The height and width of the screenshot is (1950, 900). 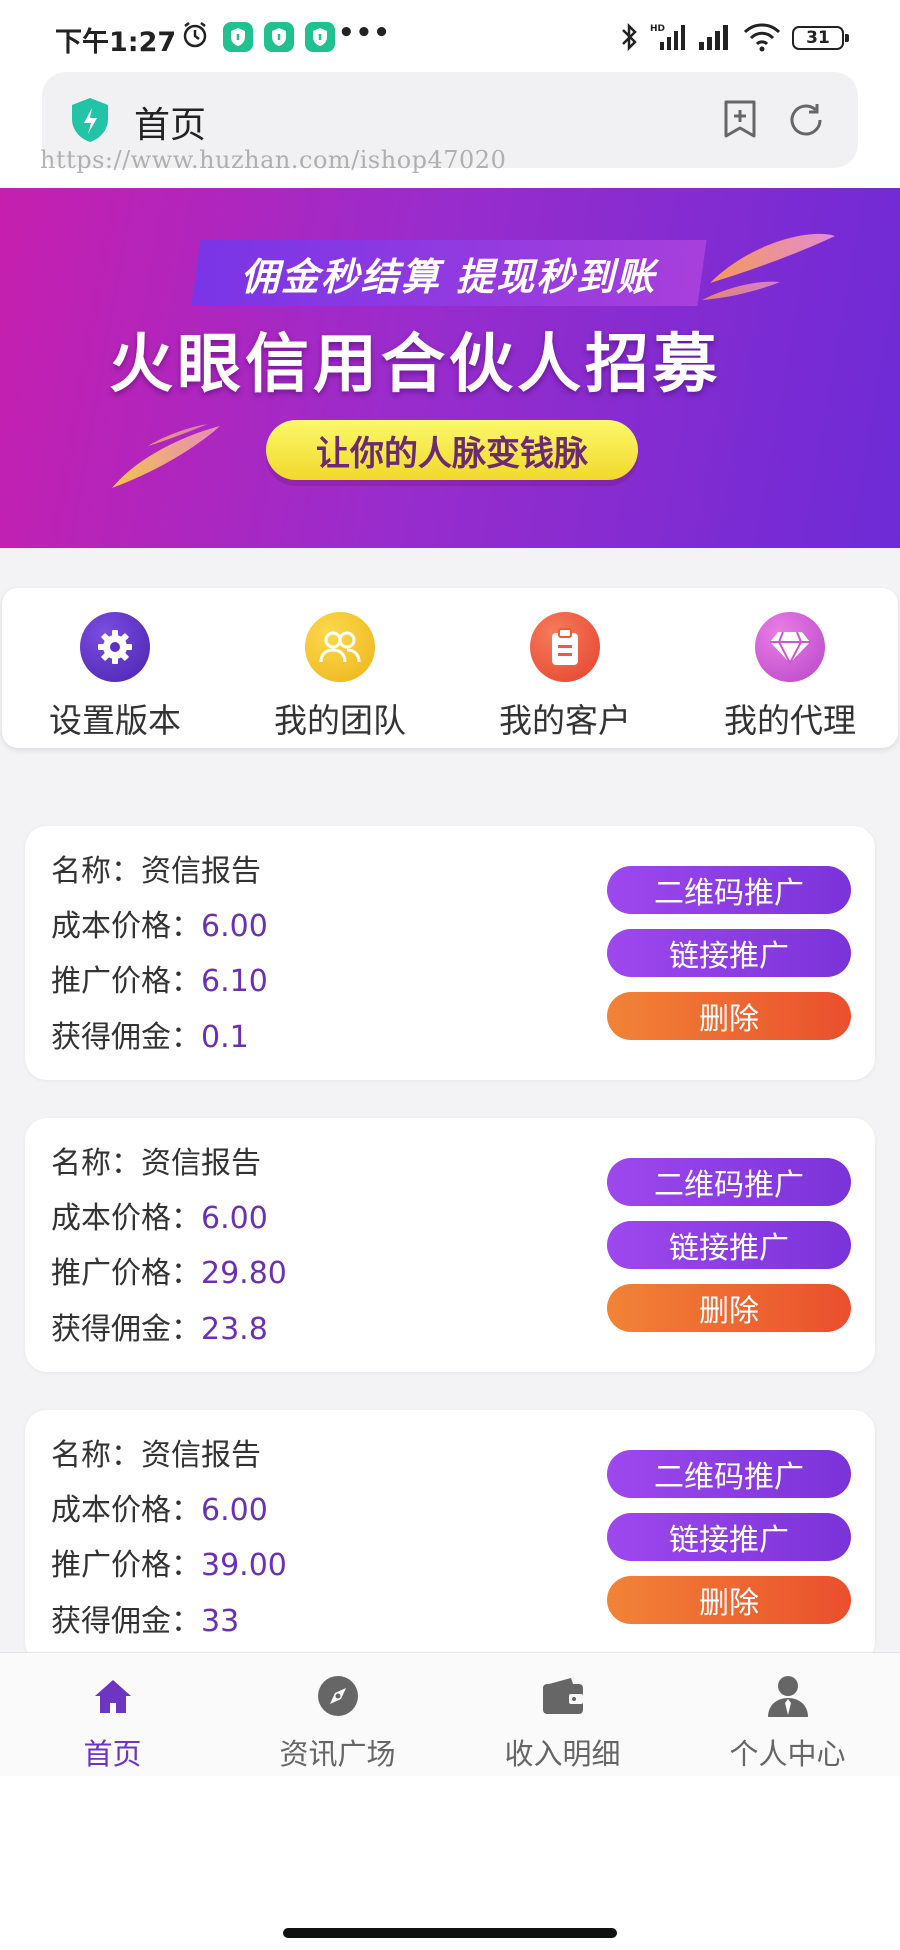 I want to click on add-bookmark-icon, so click(x=740, y=122).